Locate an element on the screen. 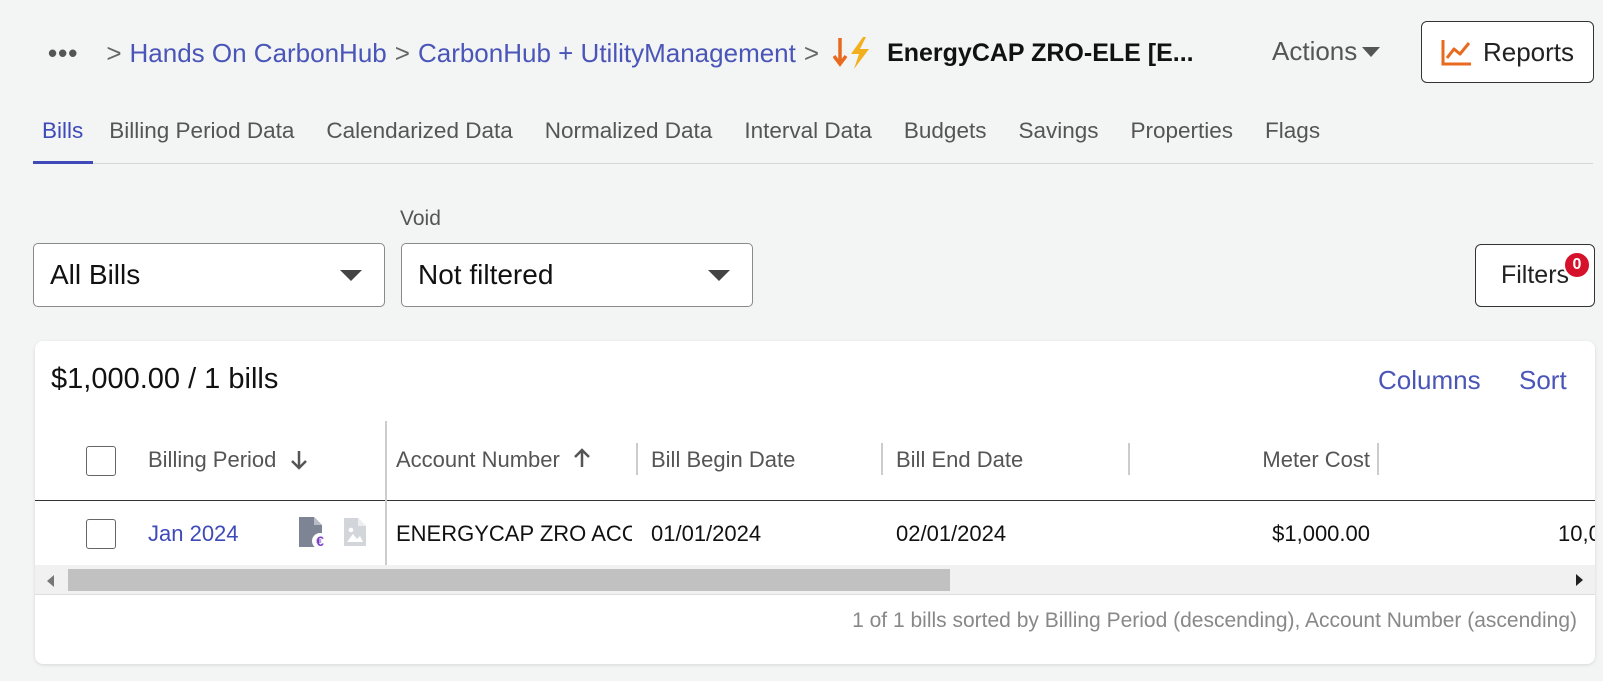 This screenshot has height=681, width=1603. reports-button: Reports is located at coordinates (1507, 52).